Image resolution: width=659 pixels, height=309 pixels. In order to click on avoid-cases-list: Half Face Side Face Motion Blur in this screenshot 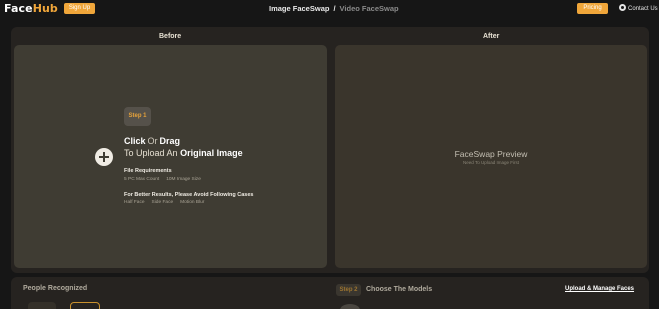, I will do `click(167, 202)`.